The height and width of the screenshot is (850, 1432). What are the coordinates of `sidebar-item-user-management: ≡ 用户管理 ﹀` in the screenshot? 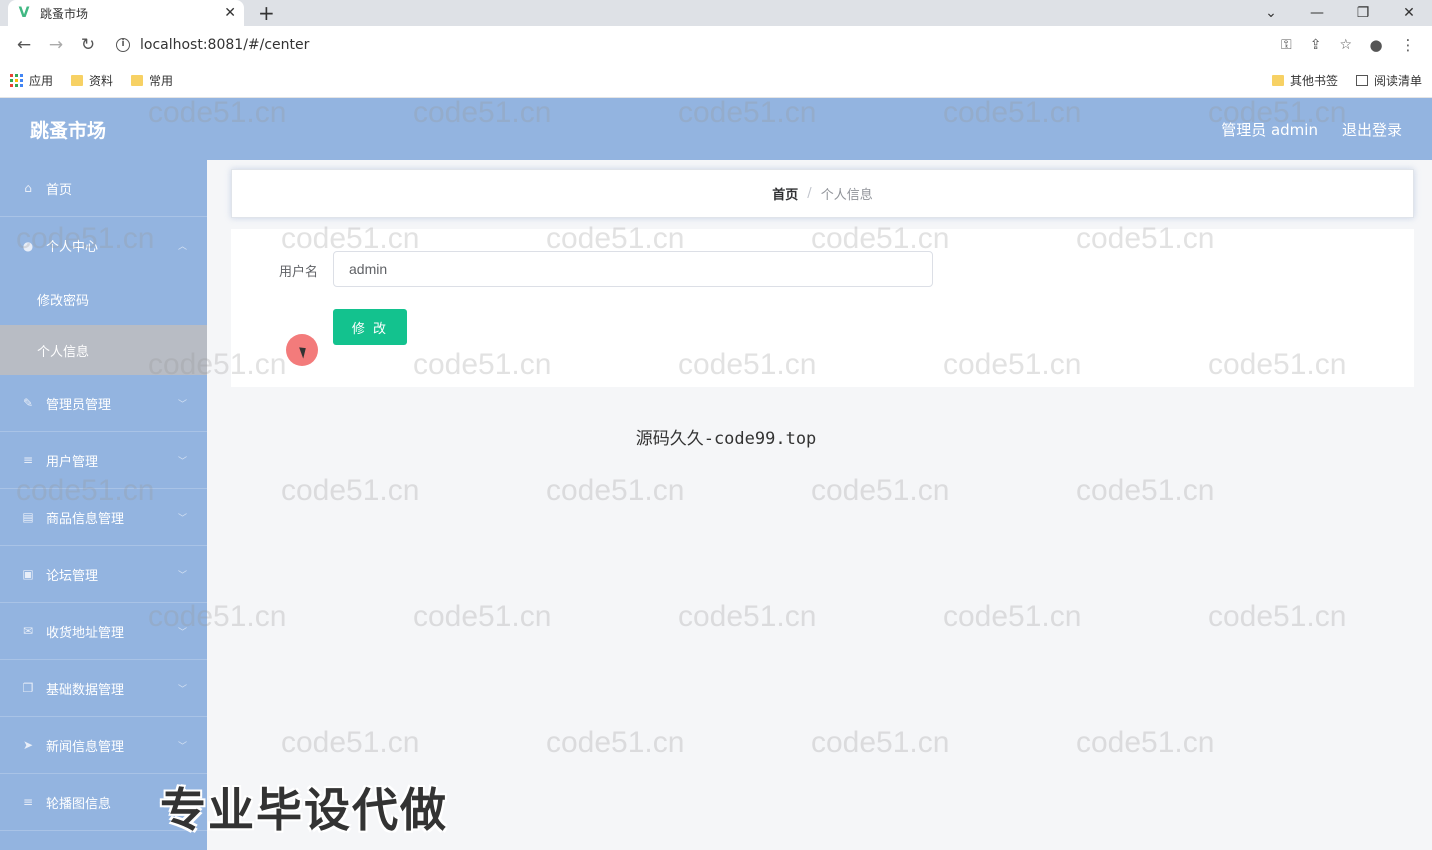 It's located at (103, 460).